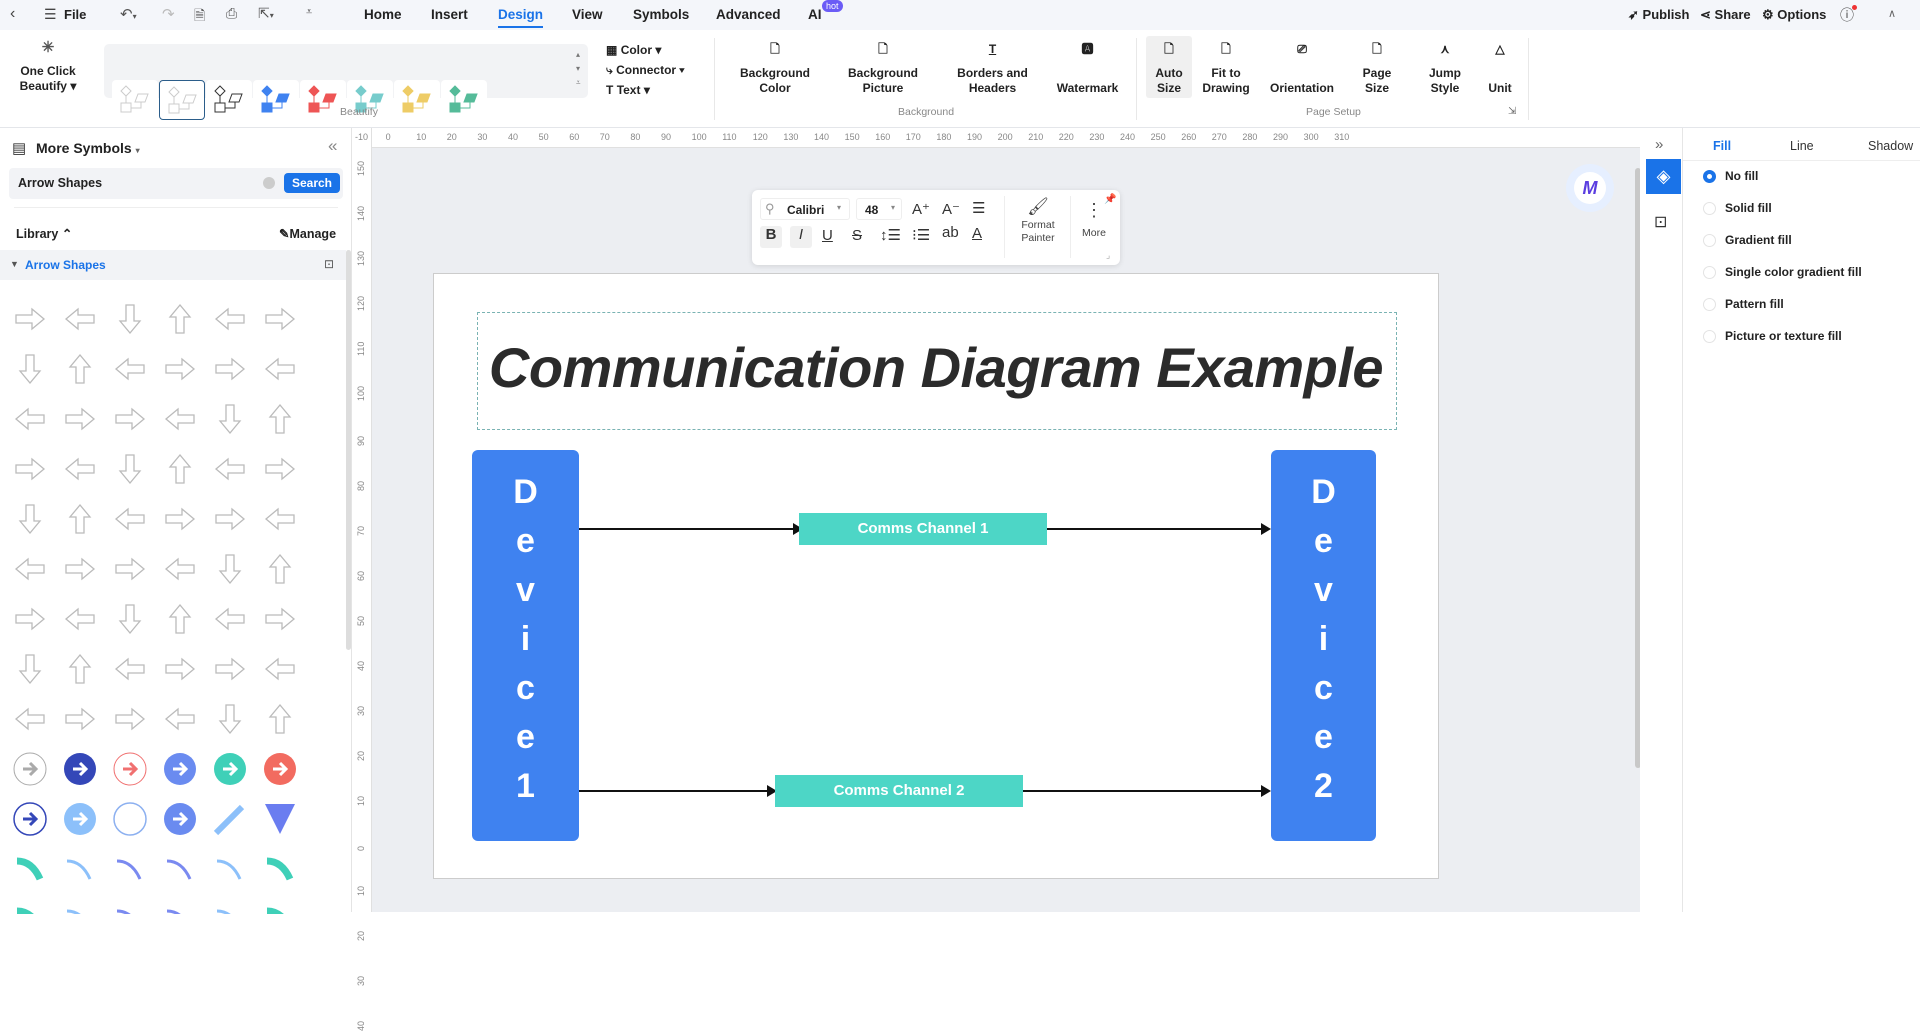  What do you see at coordinates (775, 69) in the screenshot?
I see `background-color-button: 🗋 Background Color` at bounding box center [775, 69].